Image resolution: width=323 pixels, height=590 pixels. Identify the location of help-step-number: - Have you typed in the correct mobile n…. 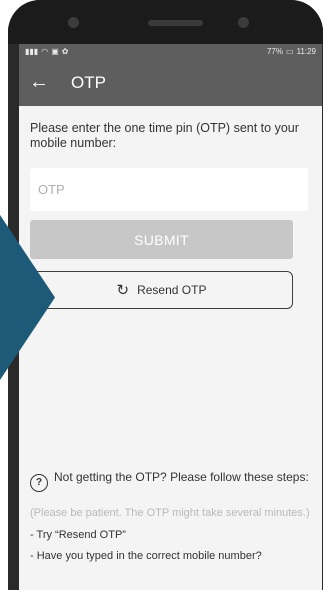
(146, 556).